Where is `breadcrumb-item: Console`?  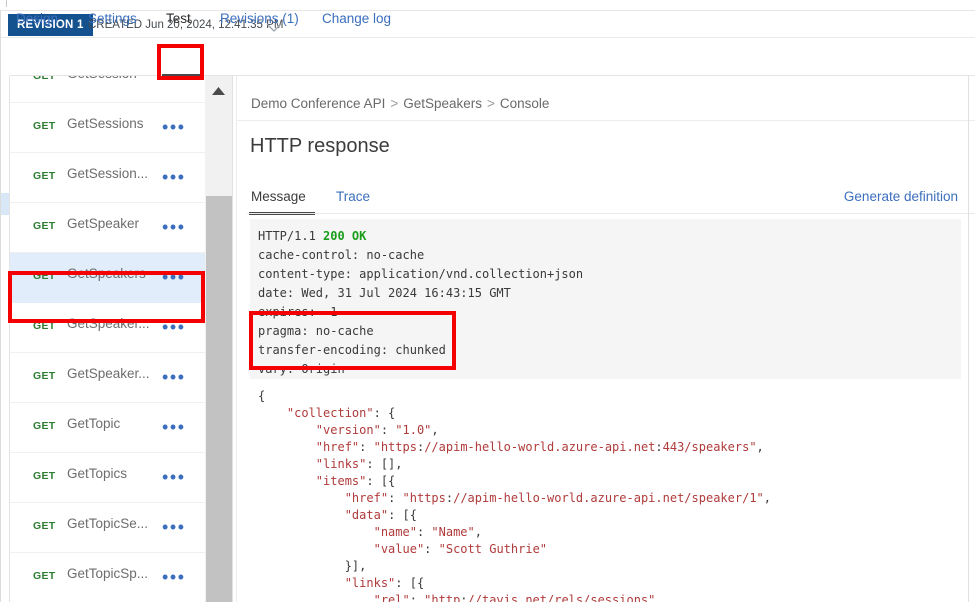 breadcrumb-item: Console is located at coordinates (525, 103).